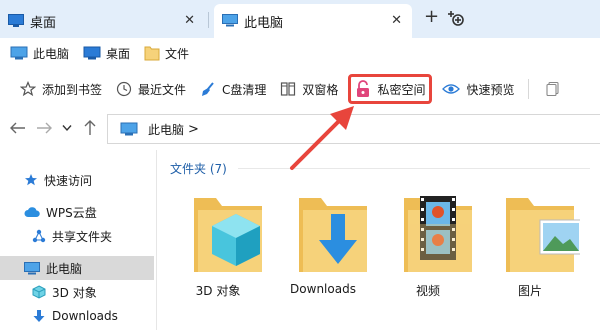 This screenshot has width=600, height=330. Describe the element at coordinates (414, 168) in the screenshot. I see `group-divider` at that location.